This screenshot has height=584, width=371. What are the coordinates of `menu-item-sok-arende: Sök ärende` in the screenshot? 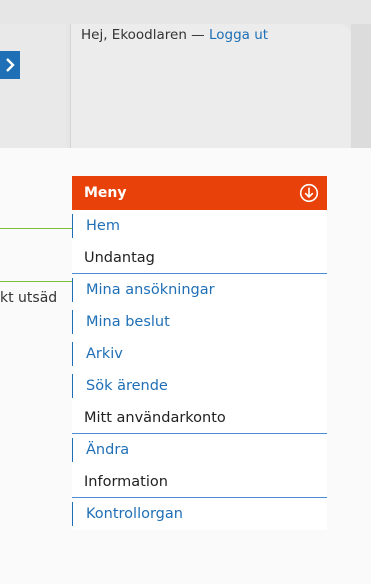 It's located at (199, 386).